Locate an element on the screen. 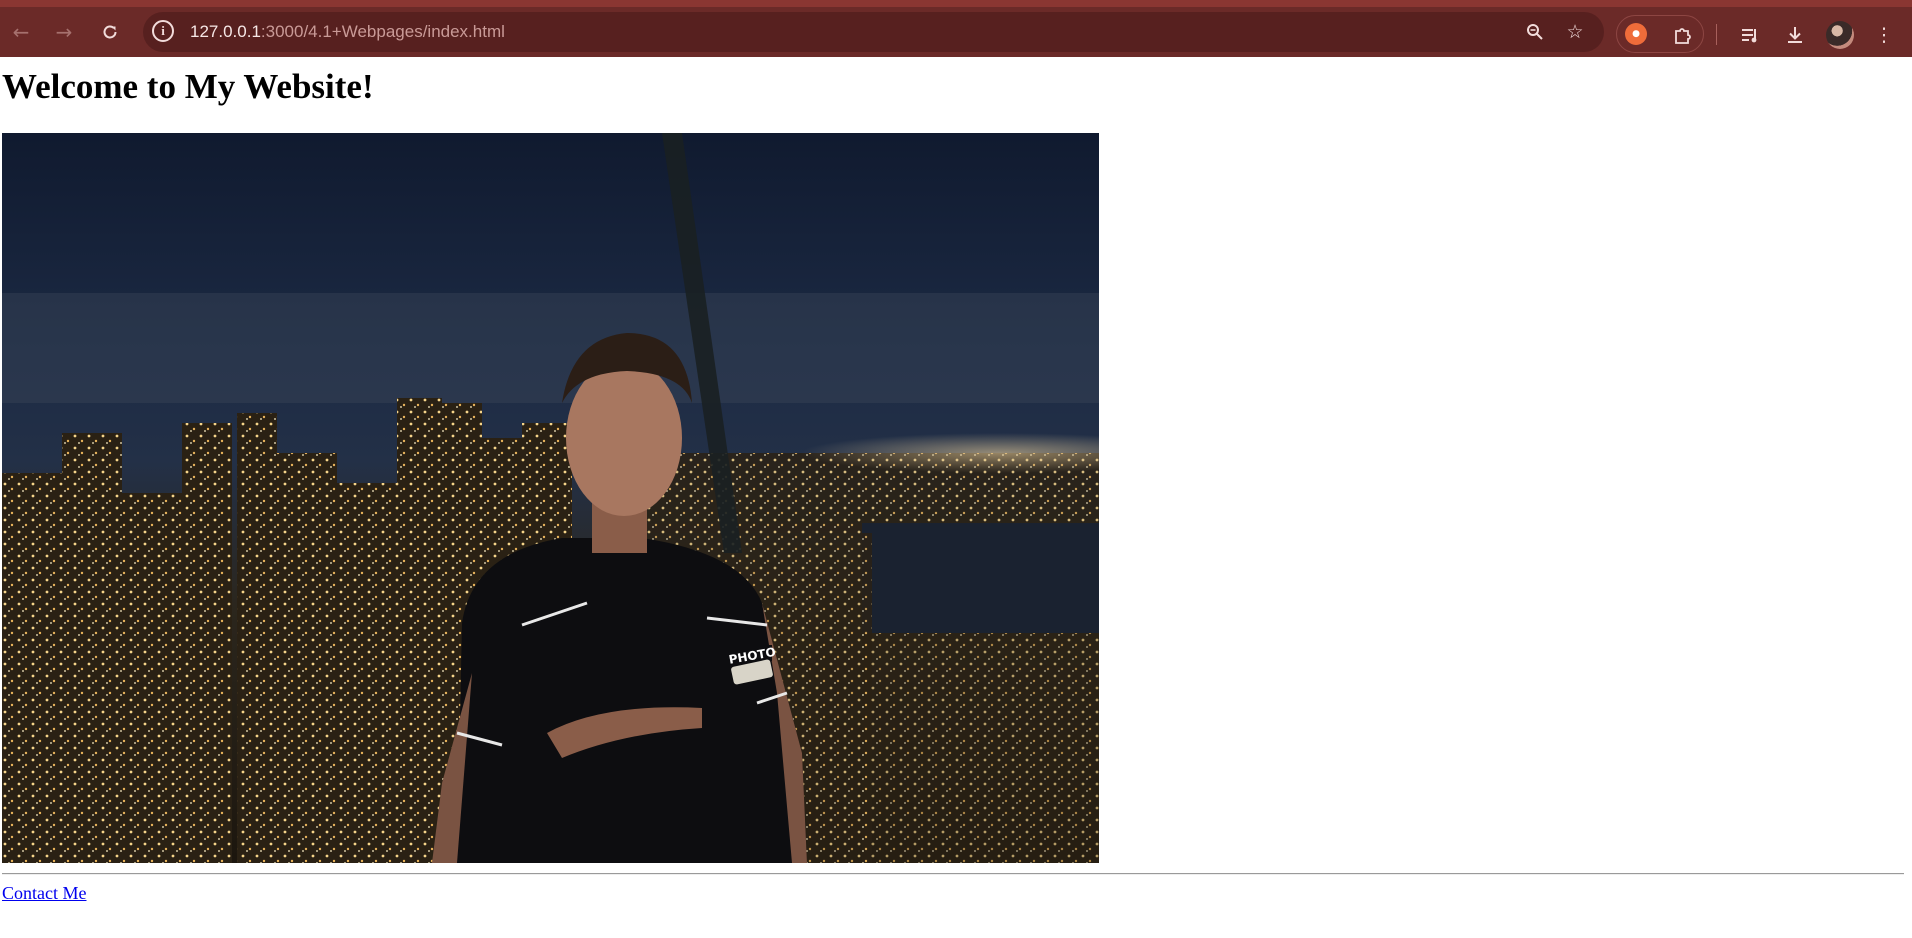 The image size is (1912, 938). zoom-out-icon is located at coordinates (1535, 32).